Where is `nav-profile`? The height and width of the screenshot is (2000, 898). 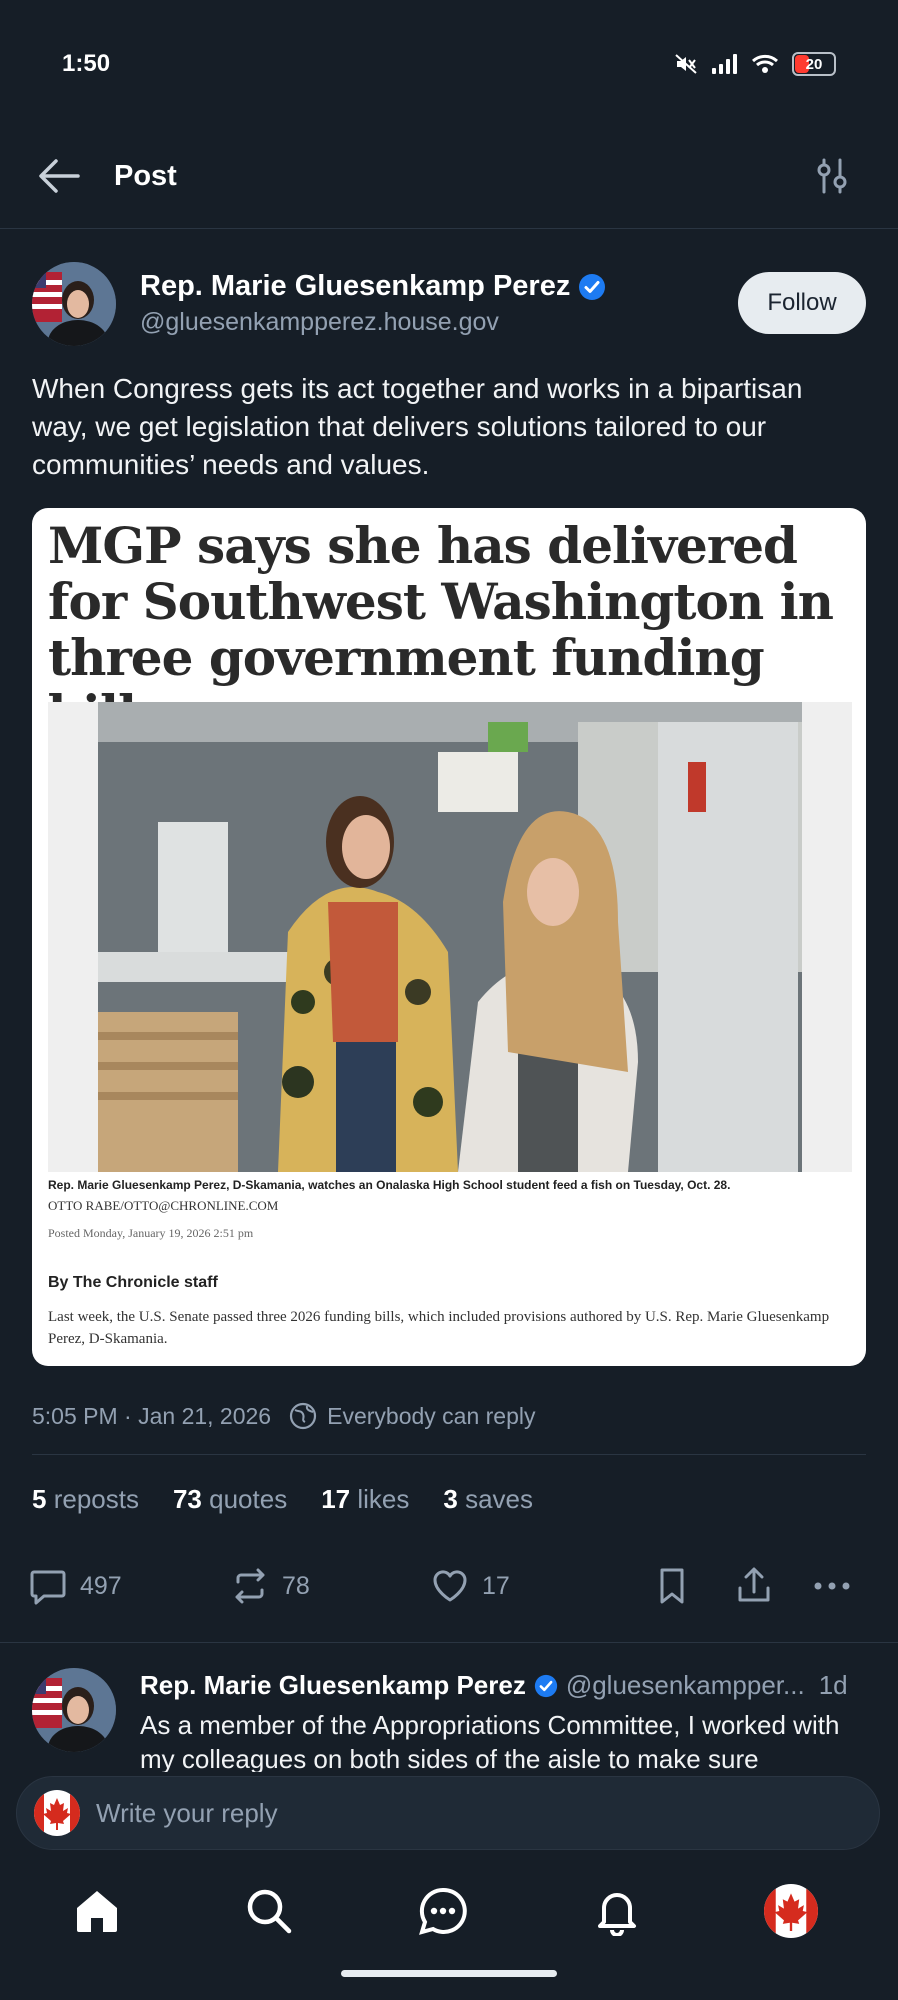
nav-profile is located at coordinates (791, 1911).